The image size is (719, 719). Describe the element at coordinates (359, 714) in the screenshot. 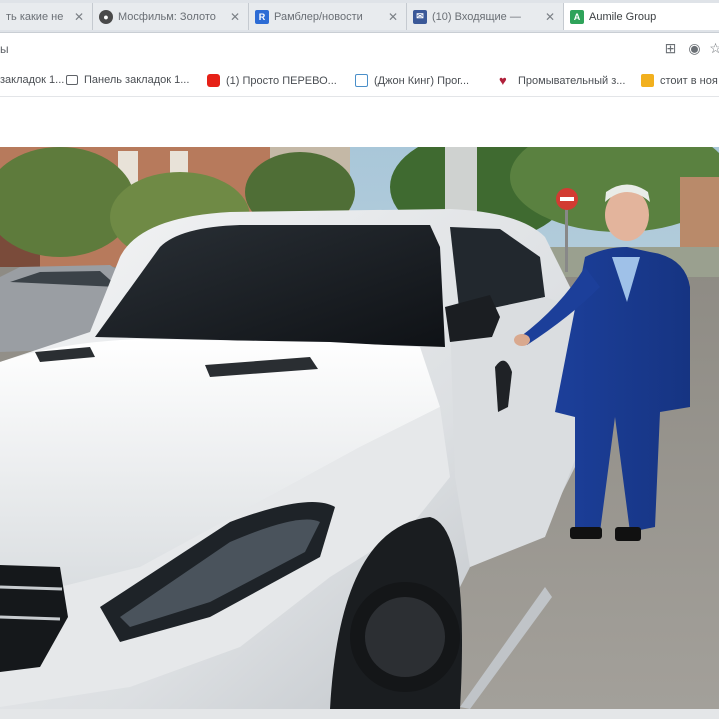

I see `bottom-bar` at that location.